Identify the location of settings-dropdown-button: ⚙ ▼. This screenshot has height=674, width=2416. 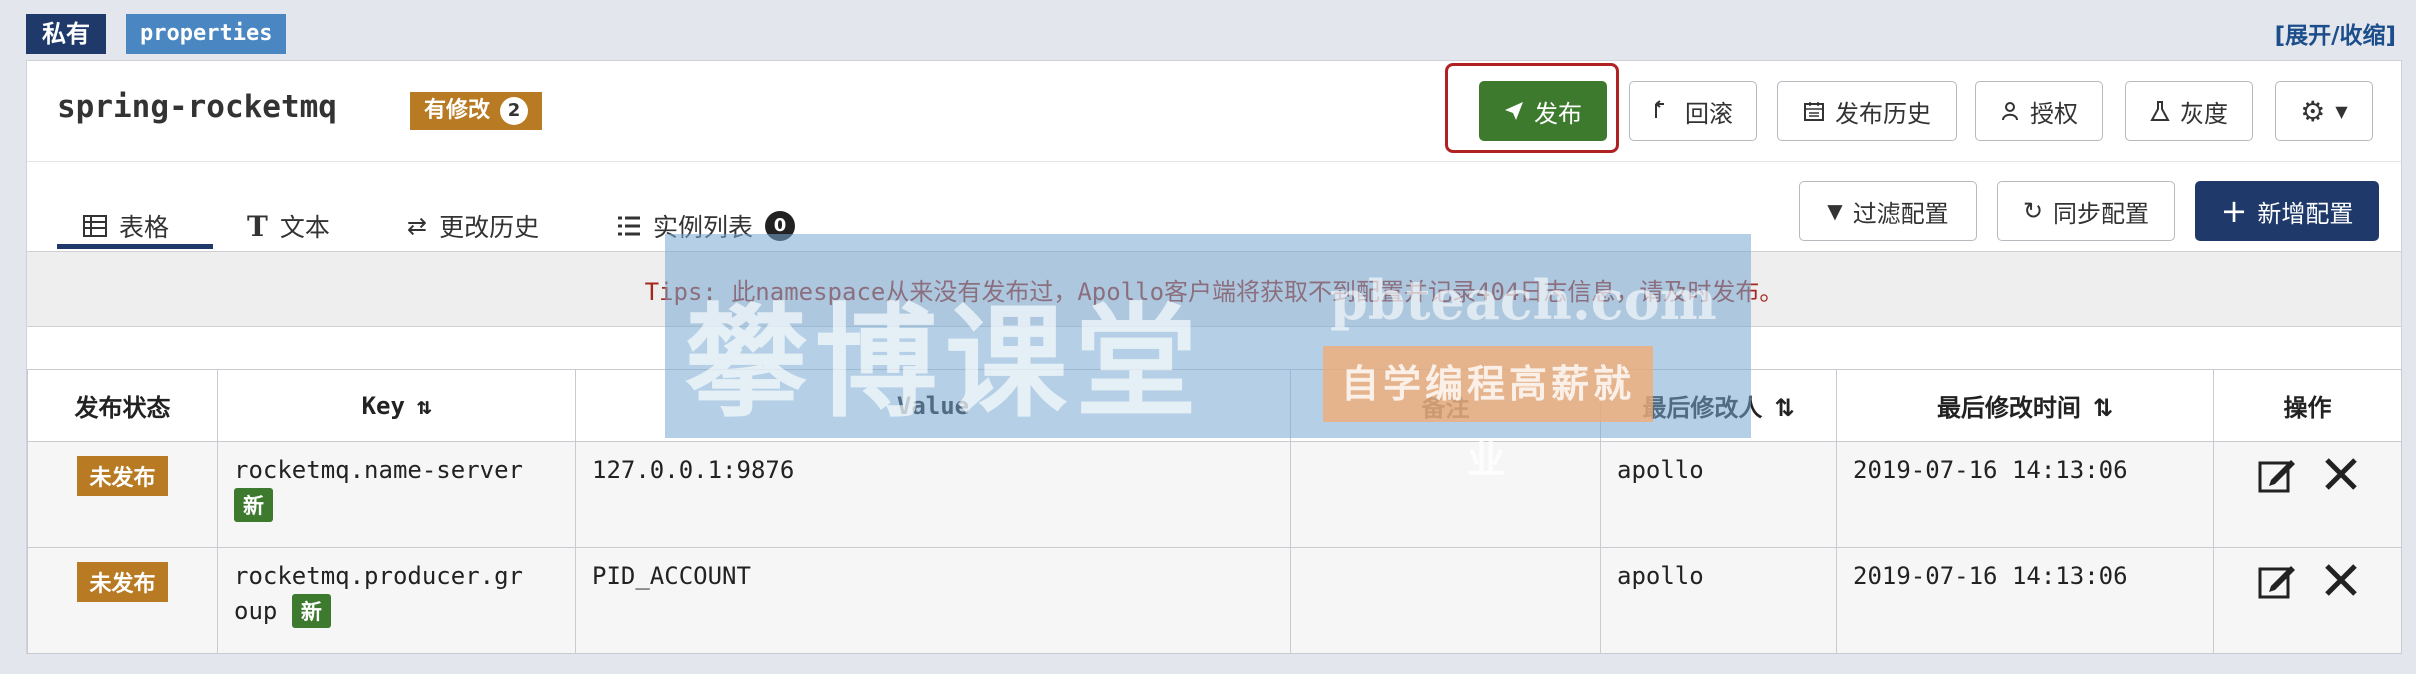
(2324, 111).